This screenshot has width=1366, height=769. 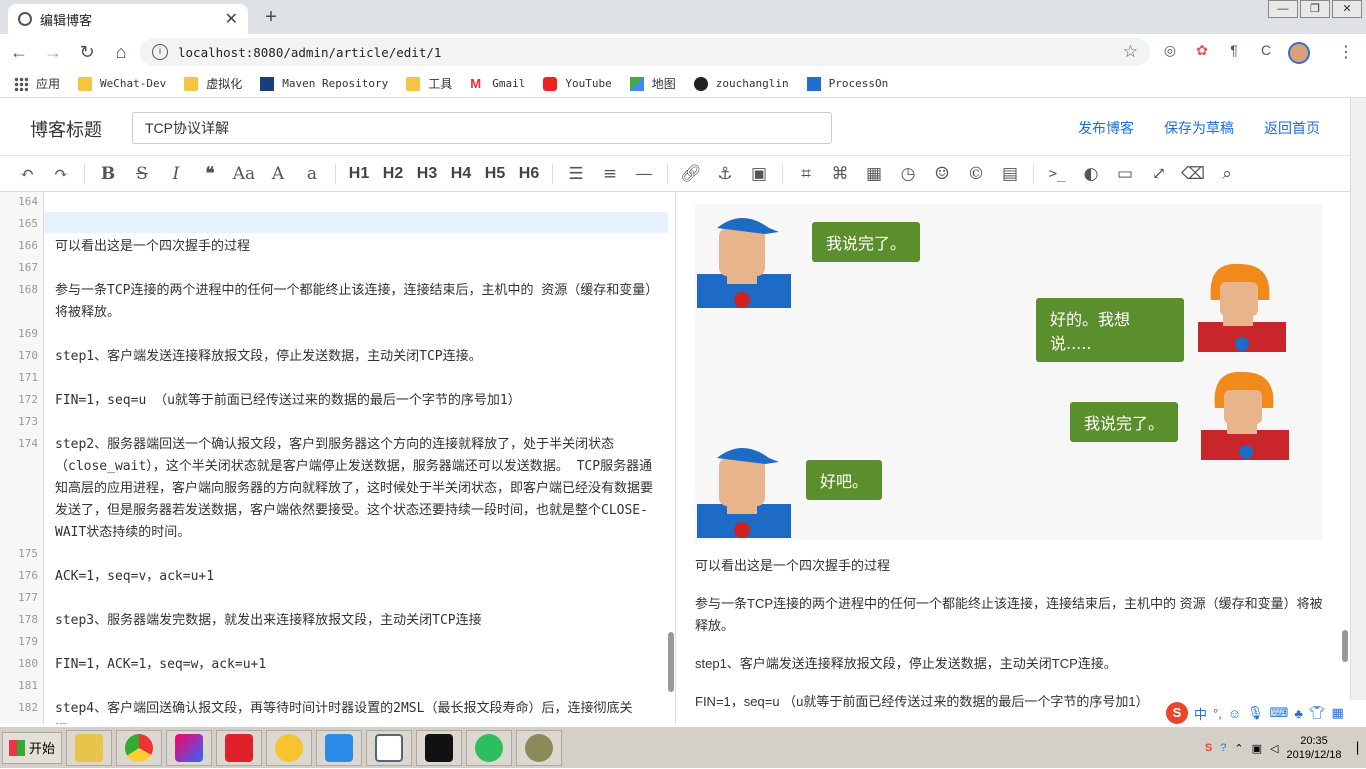 What do you see at coordinates (1266, 52) in the screenshot?
I see `extension-4-icon: C` at bounding box center [1266, 52].